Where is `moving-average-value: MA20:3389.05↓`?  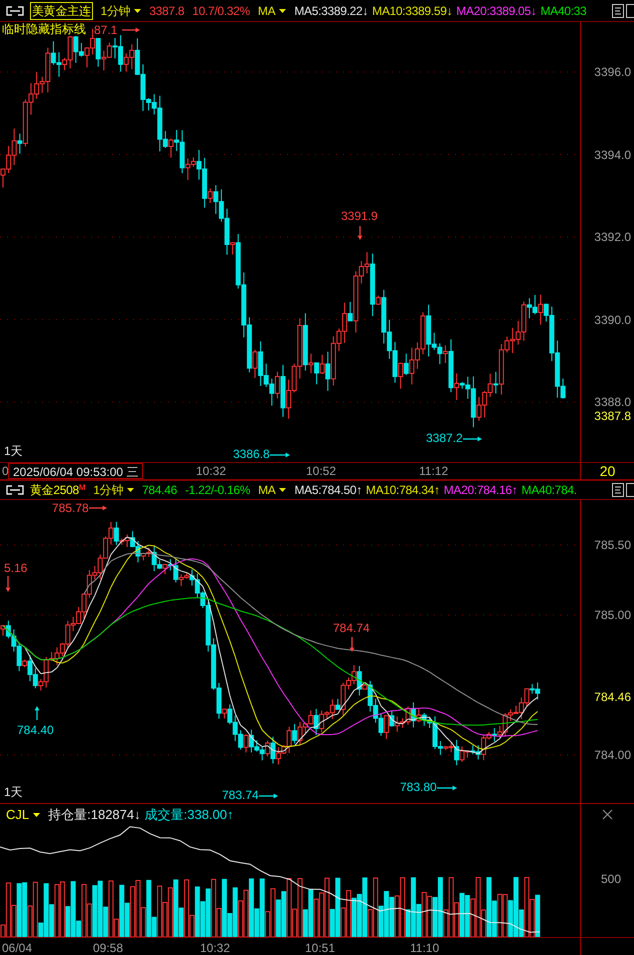 moving-average-value: MA20:3389.05↓ is located at coordinates (496, 11).